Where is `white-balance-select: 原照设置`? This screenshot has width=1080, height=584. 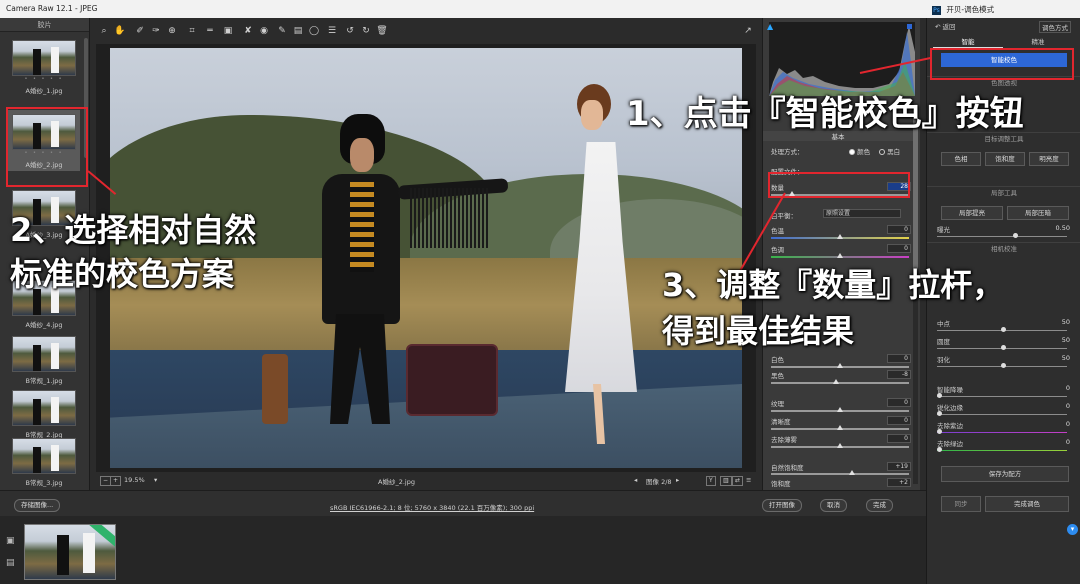
white-balance-select: 原照设置 is located at coordinates (862, 213).